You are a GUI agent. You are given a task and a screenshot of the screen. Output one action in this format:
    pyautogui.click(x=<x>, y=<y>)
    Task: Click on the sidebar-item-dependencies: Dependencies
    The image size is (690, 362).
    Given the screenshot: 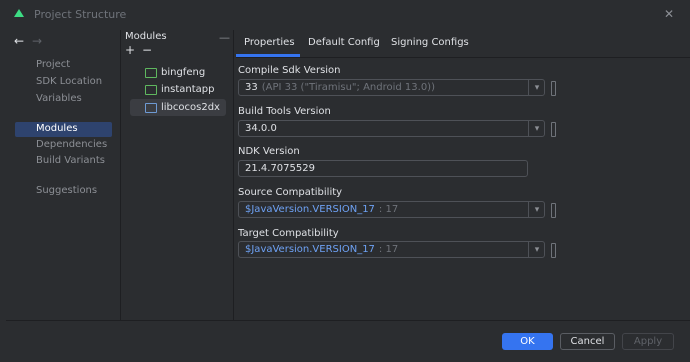 What is the action you would take?
    pyautogui.click(x=71, y=144)
    